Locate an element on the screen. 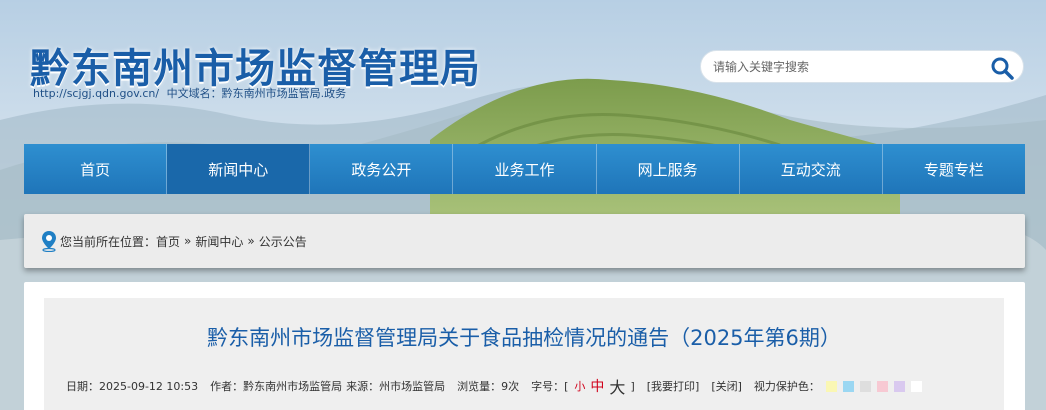 The width and height of the screenshot is (1046, 410). nav-item-home: 首页 is located at coordinates (96, 169).